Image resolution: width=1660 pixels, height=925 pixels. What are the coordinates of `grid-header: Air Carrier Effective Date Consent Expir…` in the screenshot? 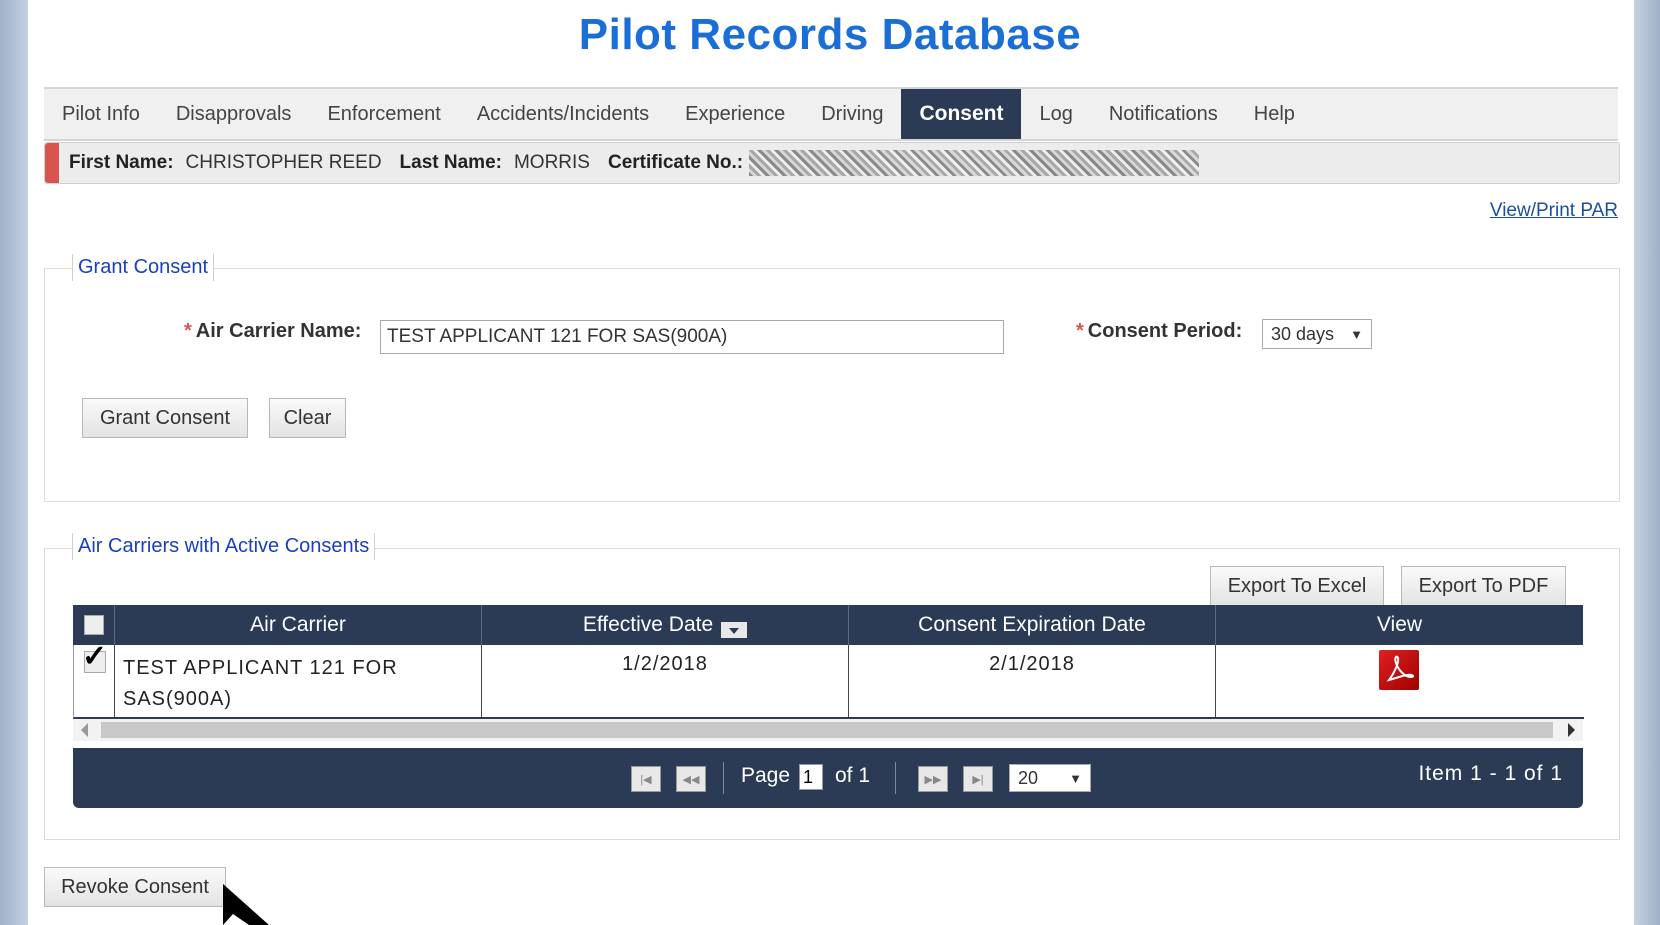 It's located at (828, 625).